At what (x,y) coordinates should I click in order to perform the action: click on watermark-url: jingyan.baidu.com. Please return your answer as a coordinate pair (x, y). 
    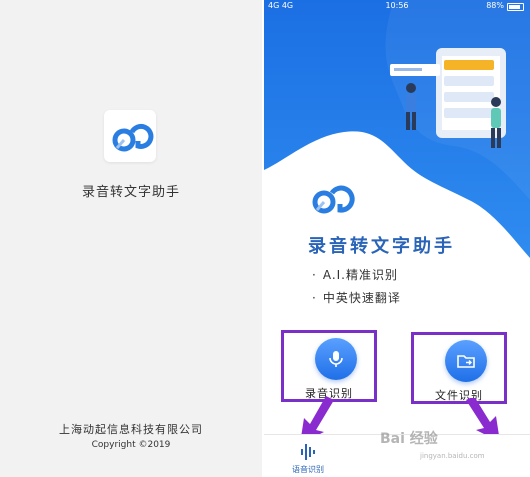
    Looking at the image, I should click on (452, 456).